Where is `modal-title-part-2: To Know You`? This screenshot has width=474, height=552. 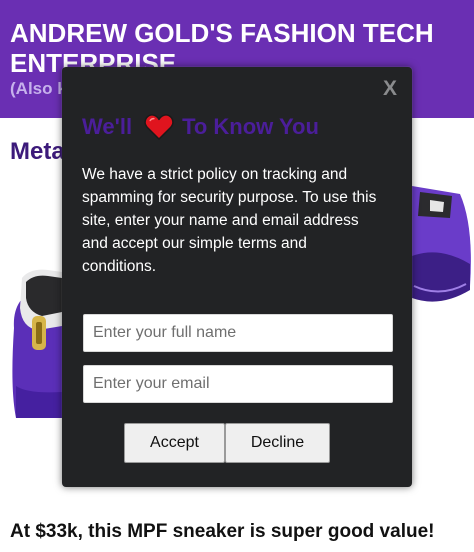 modal-title-part-2: To Know You is located at coordinates (250, 126).